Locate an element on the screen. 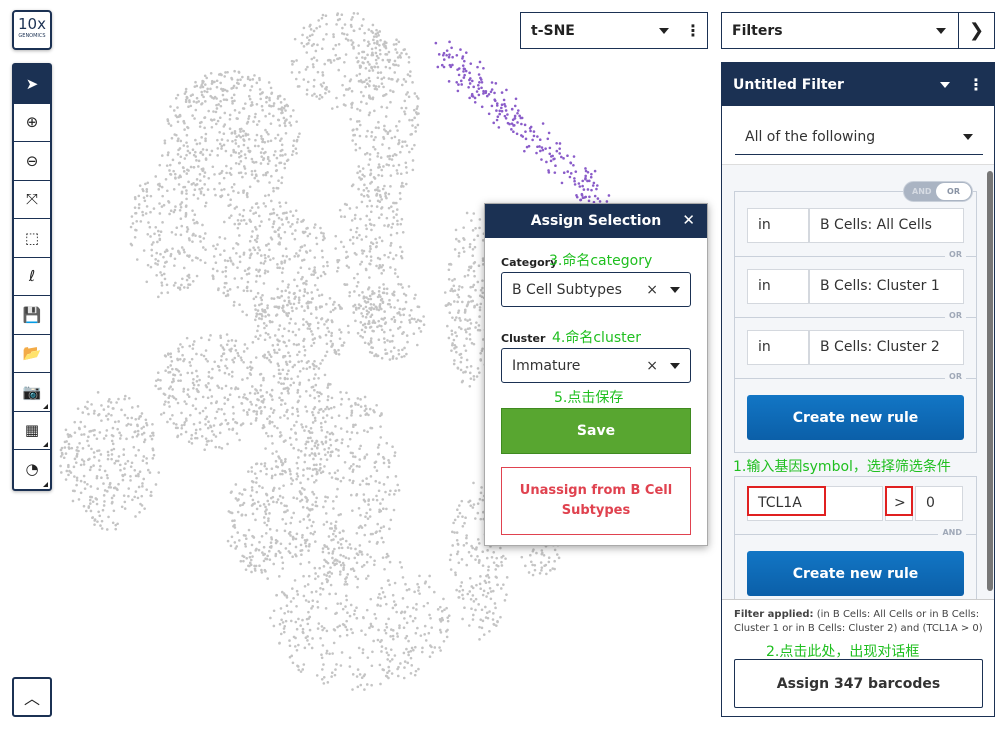 This screenshot has height=729, width=1008. collapse-panel-button: ❯ is located at coordinates (976, 30).